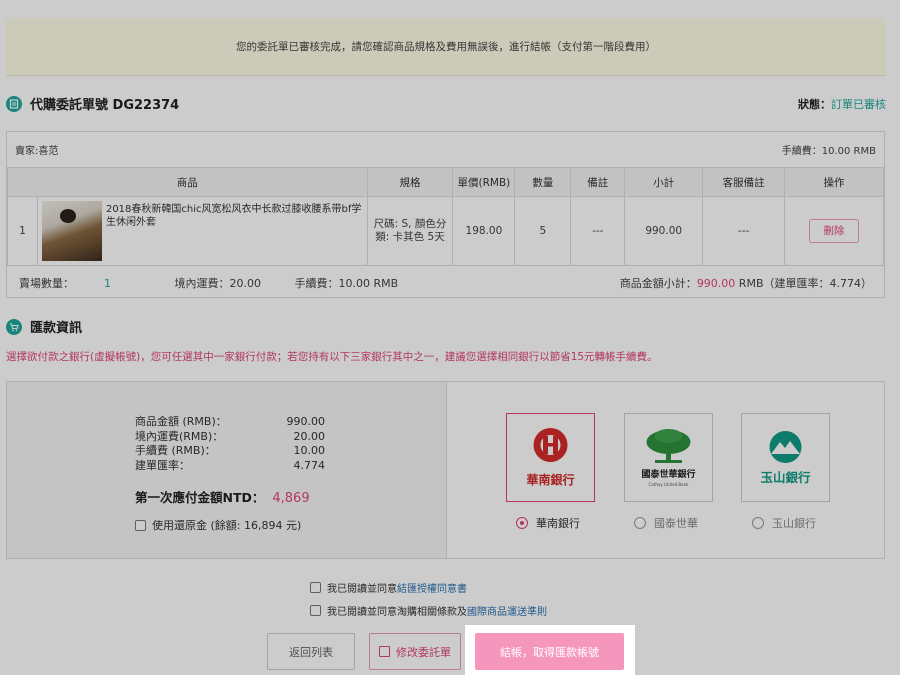  Describe the element at coordinates (423, 652) in the screenshot. I see `edit-order-label: 修改委託單` at that location.